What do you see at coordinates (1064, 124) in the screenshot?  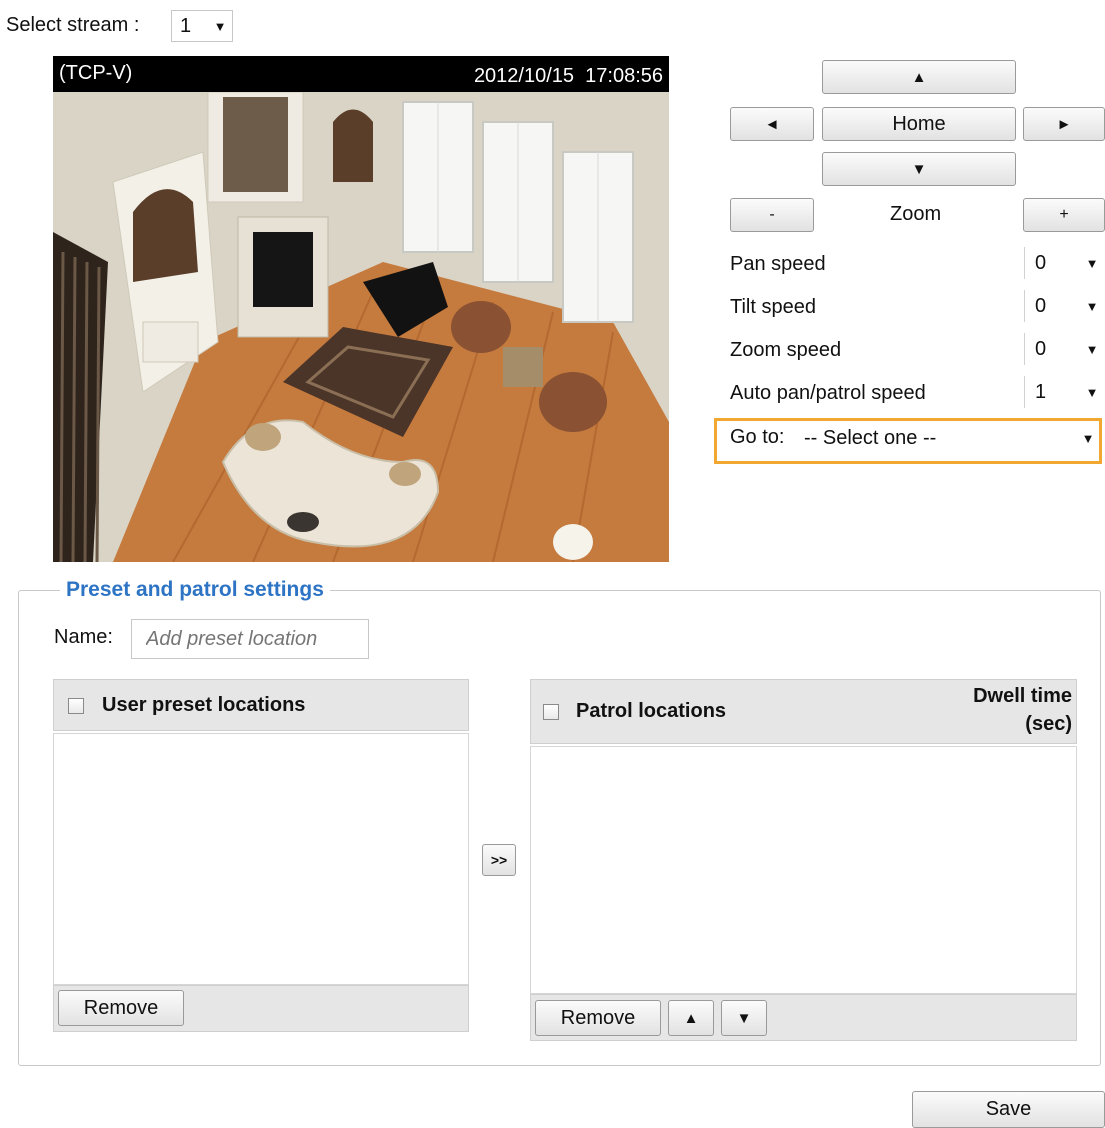 I see `pan-right-button: ►` at bounding box center [1064, 124].